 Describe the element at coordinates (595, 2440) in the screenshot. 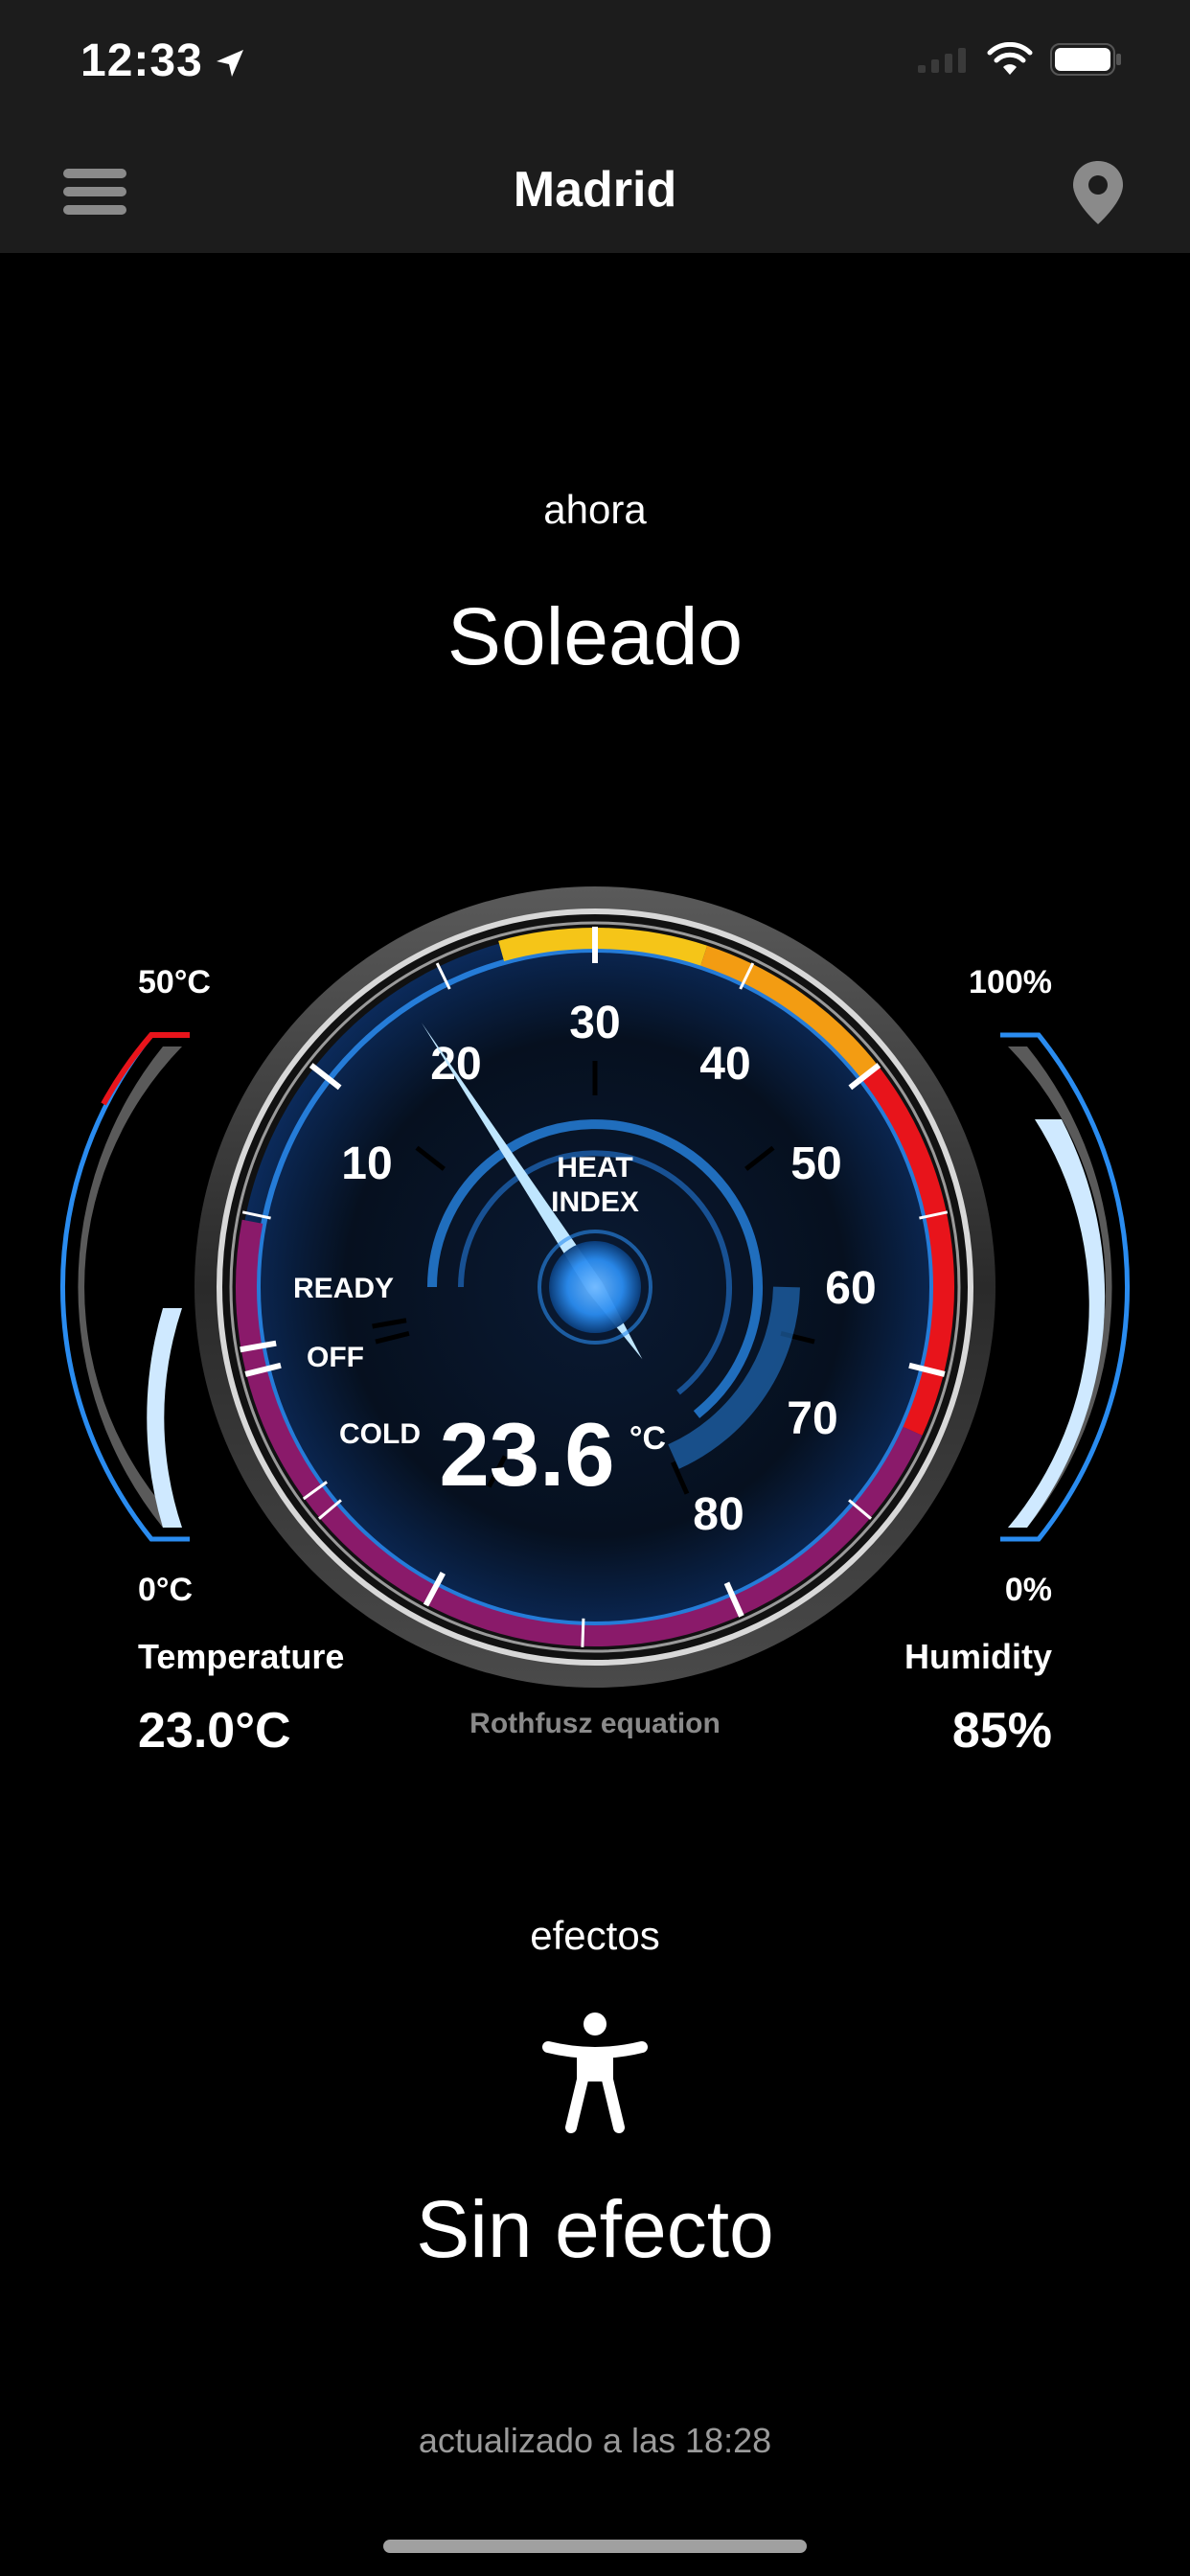

I see `updated-label: actualizado a las 18:28` at that location.